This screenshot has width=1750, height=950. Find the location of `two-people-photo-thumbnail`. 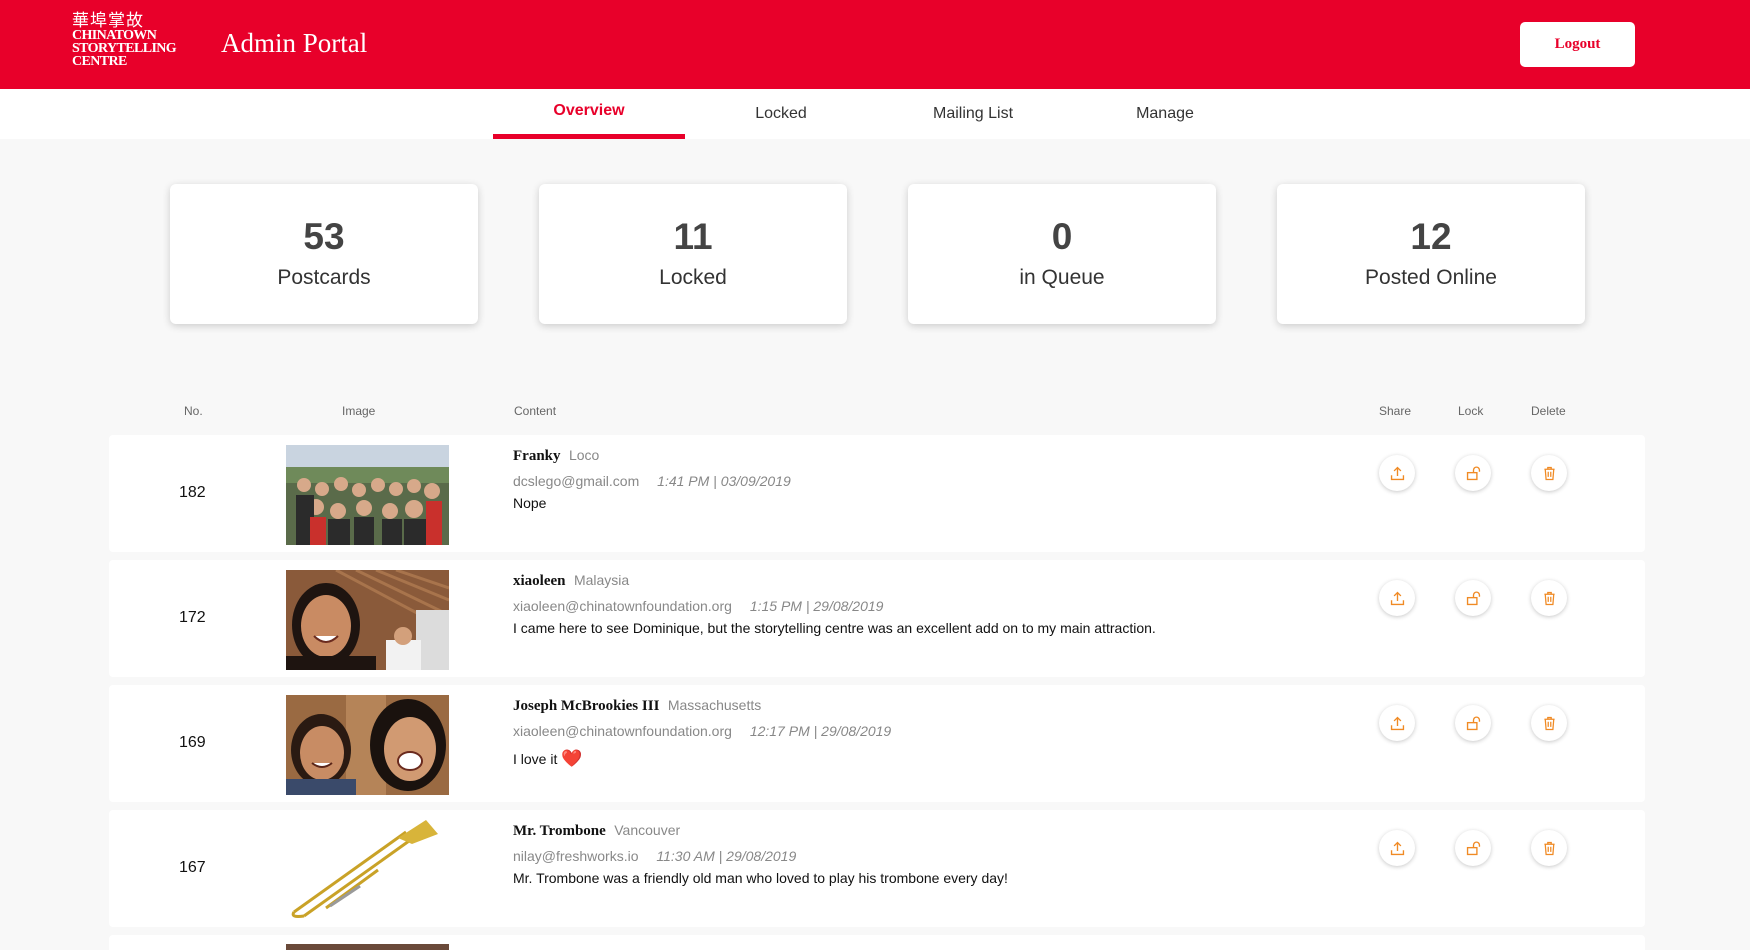

two-people-photo-thumbnail is located at coordinates (367, 745).